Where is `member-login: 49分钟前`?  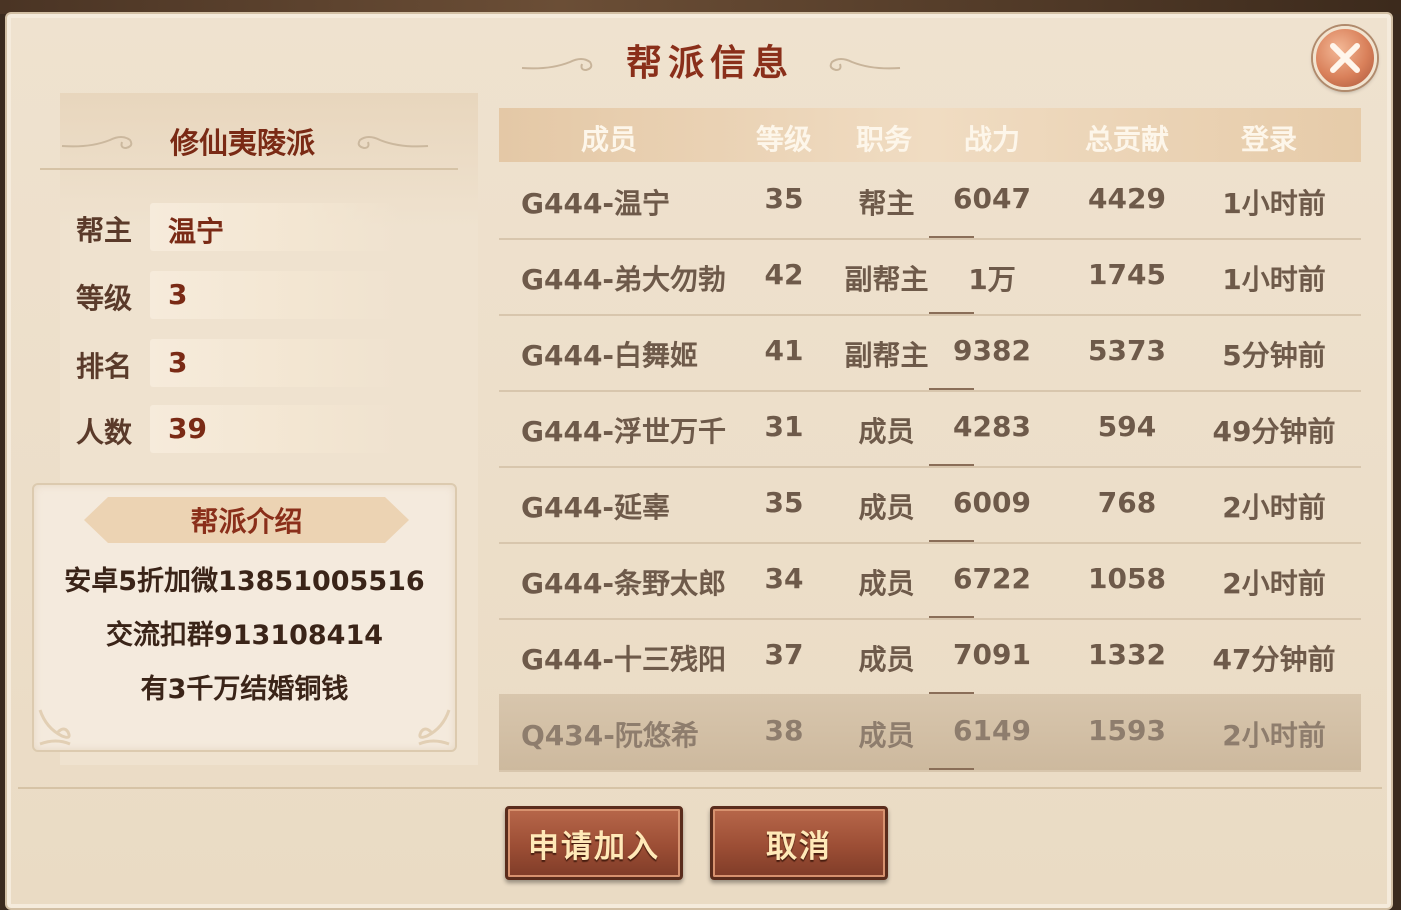
member-login: 49分钟前 is located at coordinates (1274, 431).